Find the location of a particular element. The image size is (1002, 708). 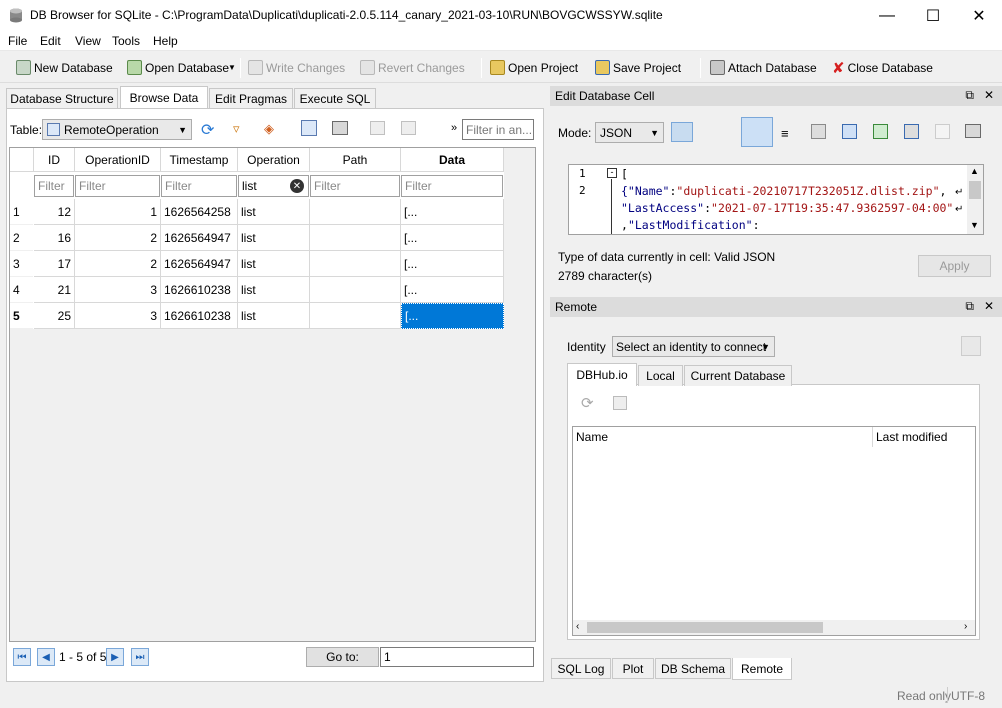

tab-local: Local is located at coordinates (660, 375).